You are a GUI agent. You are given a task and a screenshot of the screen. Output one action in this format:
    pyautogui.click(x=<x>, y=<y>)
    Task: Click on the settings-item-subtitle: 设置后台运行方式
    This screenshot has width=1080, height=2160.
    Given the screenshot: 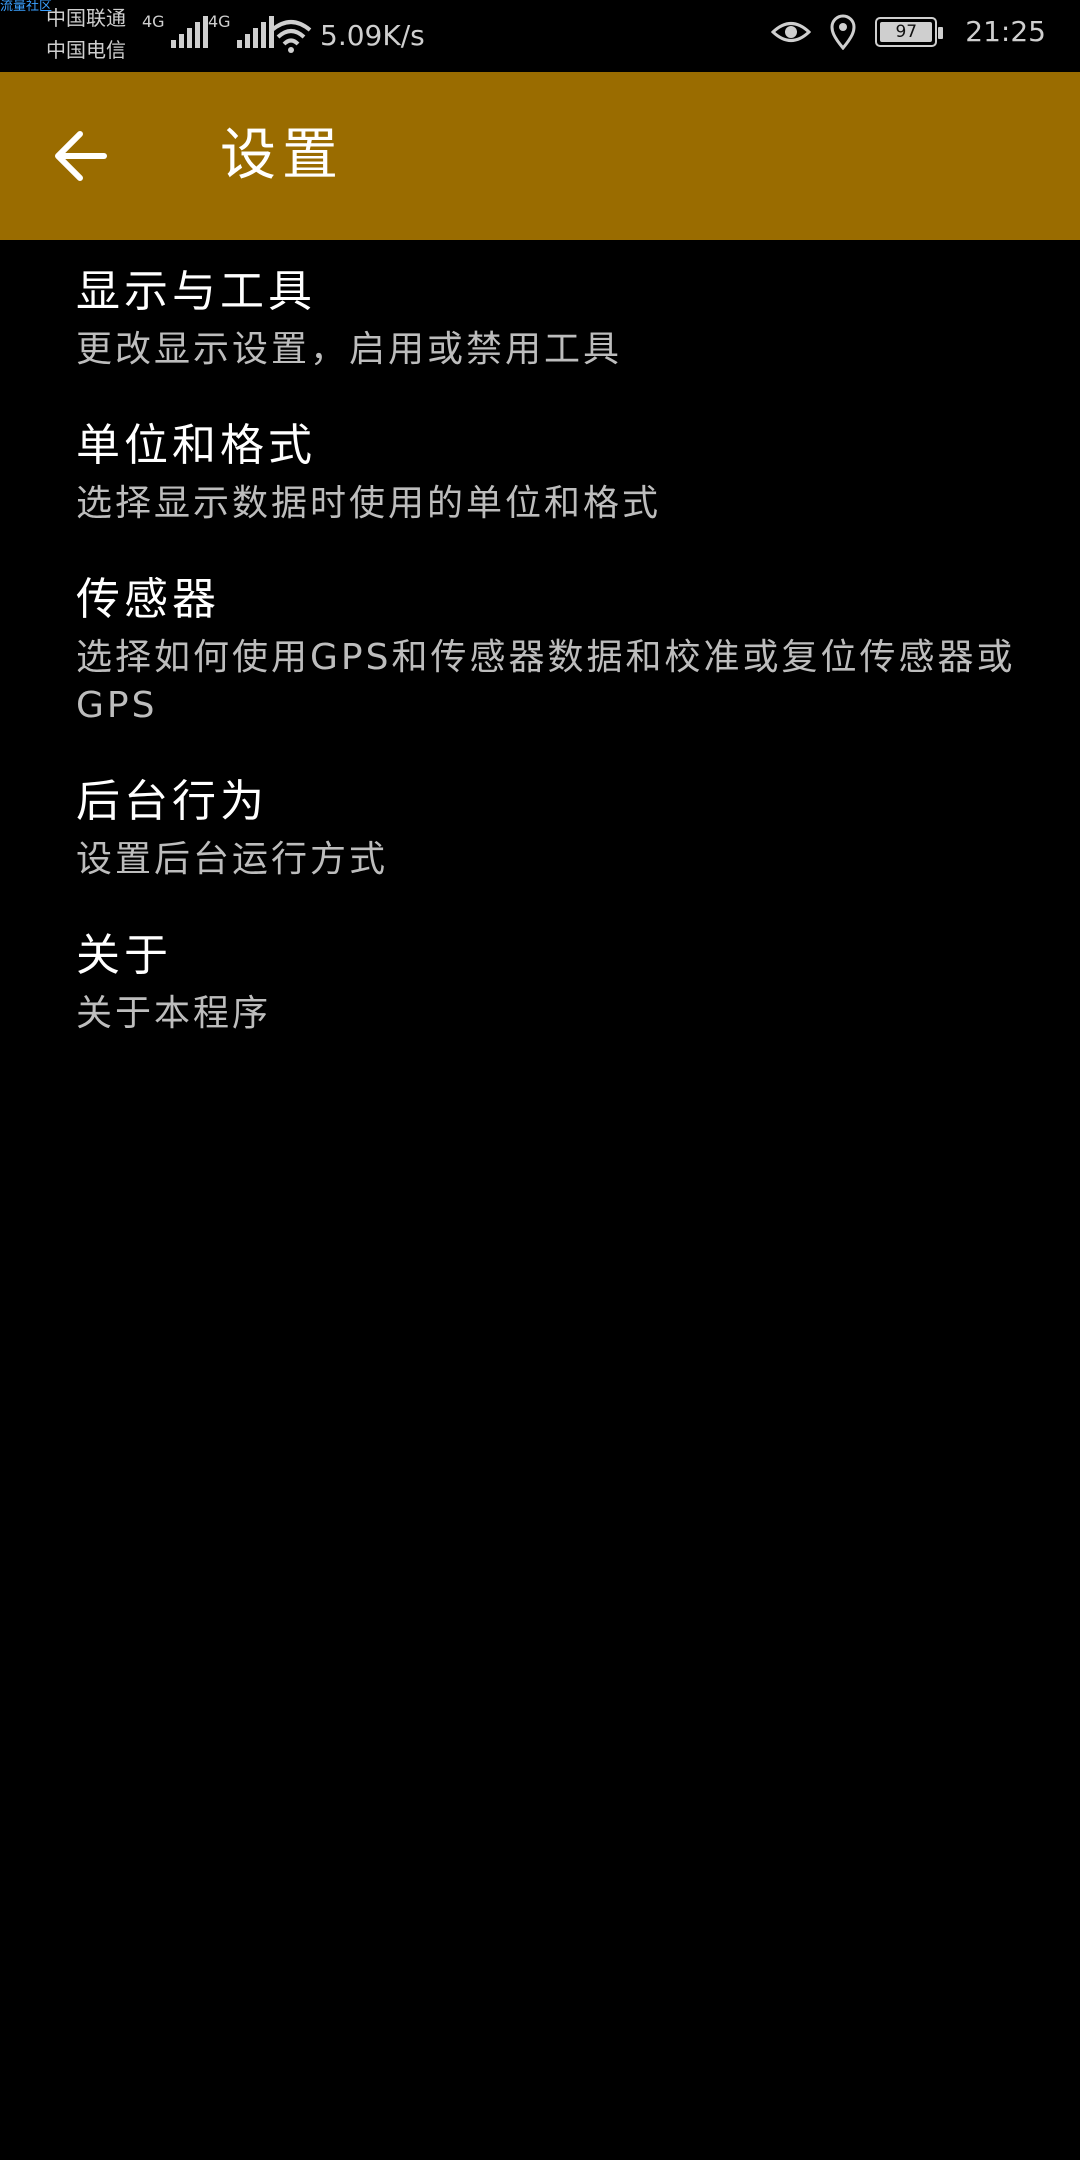 What is the action you would take?
    pyautogui.click(x=232, y=859)
    